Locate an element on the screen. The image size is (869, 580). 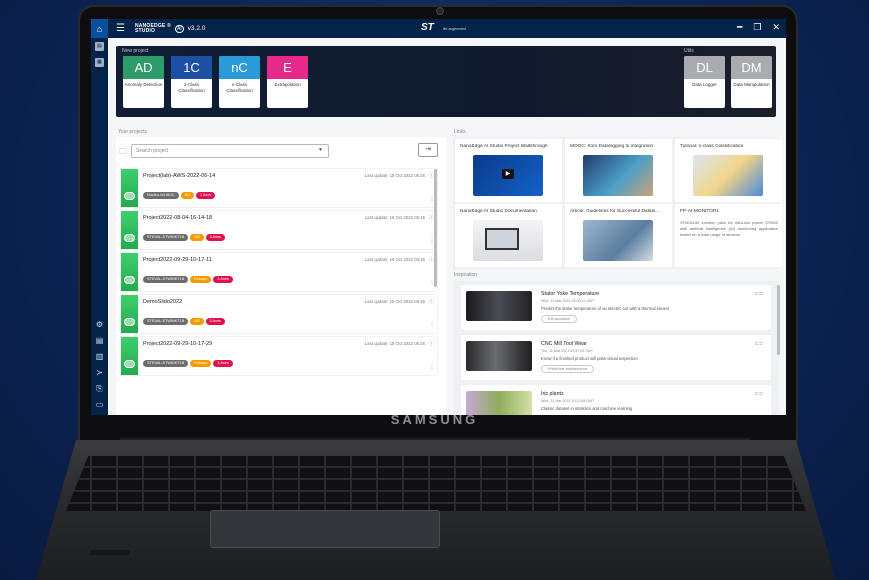
link-card: NanoEdge AI Studio Project Walkthrough ▶ is located at coordinates (508, 170).